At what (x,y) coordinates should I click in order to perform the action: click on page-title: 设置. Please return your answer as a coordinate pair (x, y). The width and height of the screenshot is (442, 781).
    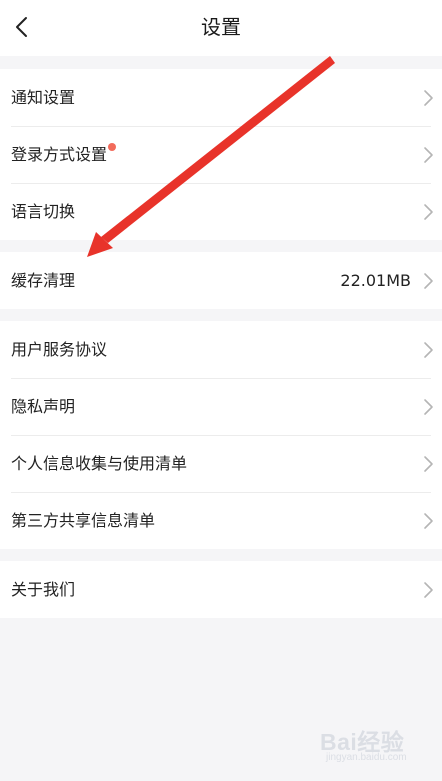
    Looking at the image, I should click on (221, 27).